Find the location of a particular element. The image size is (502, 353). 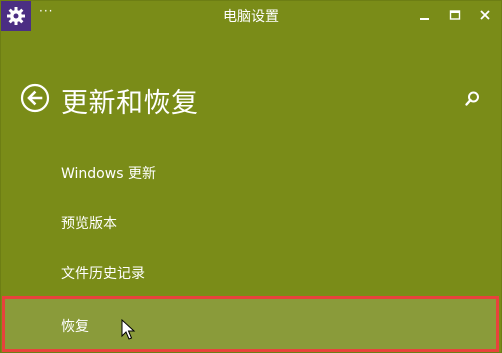

search-icon is located at coordinates (472, 98).